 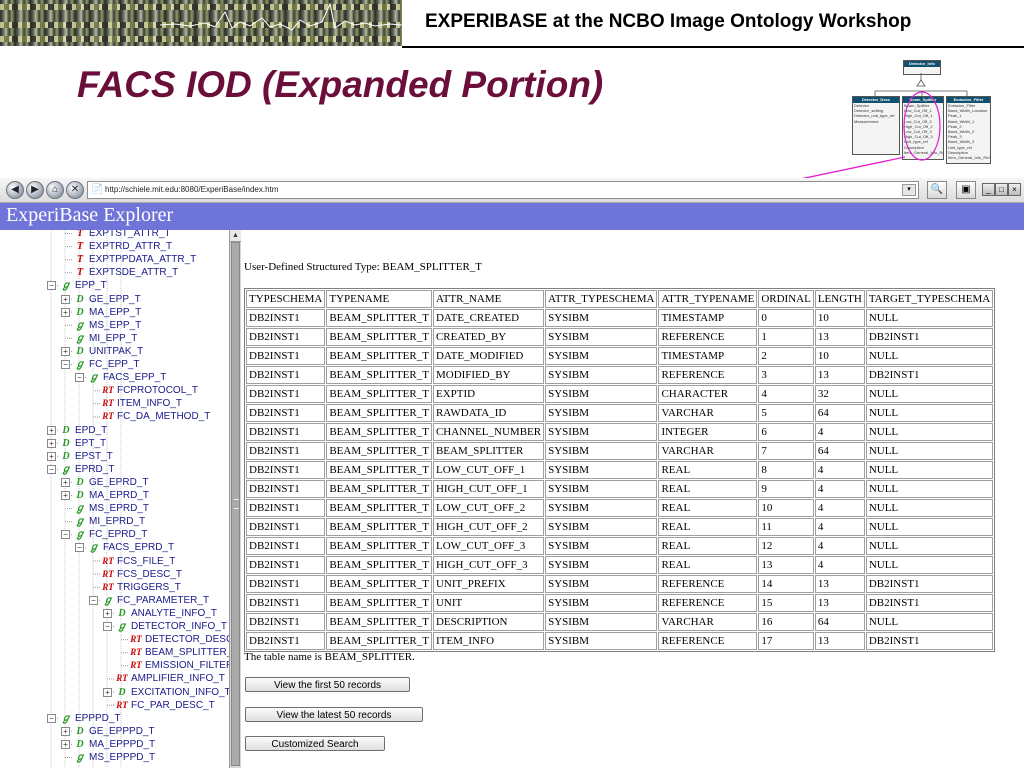 I want to click on tree-item-label: MI_EPP_T, so click(x=113, y=338).